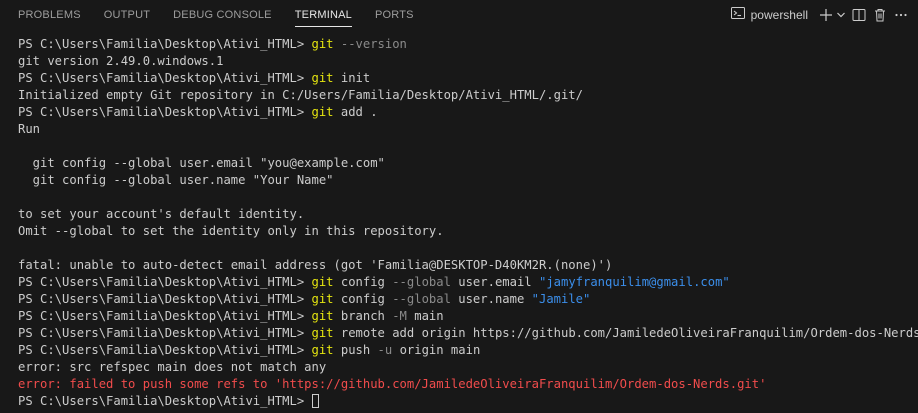 The width and height of the screenshot is (918, 413). Describe the element at coordinates (352, 78) in the screenshot. I see `terminal-text: init` at that location.